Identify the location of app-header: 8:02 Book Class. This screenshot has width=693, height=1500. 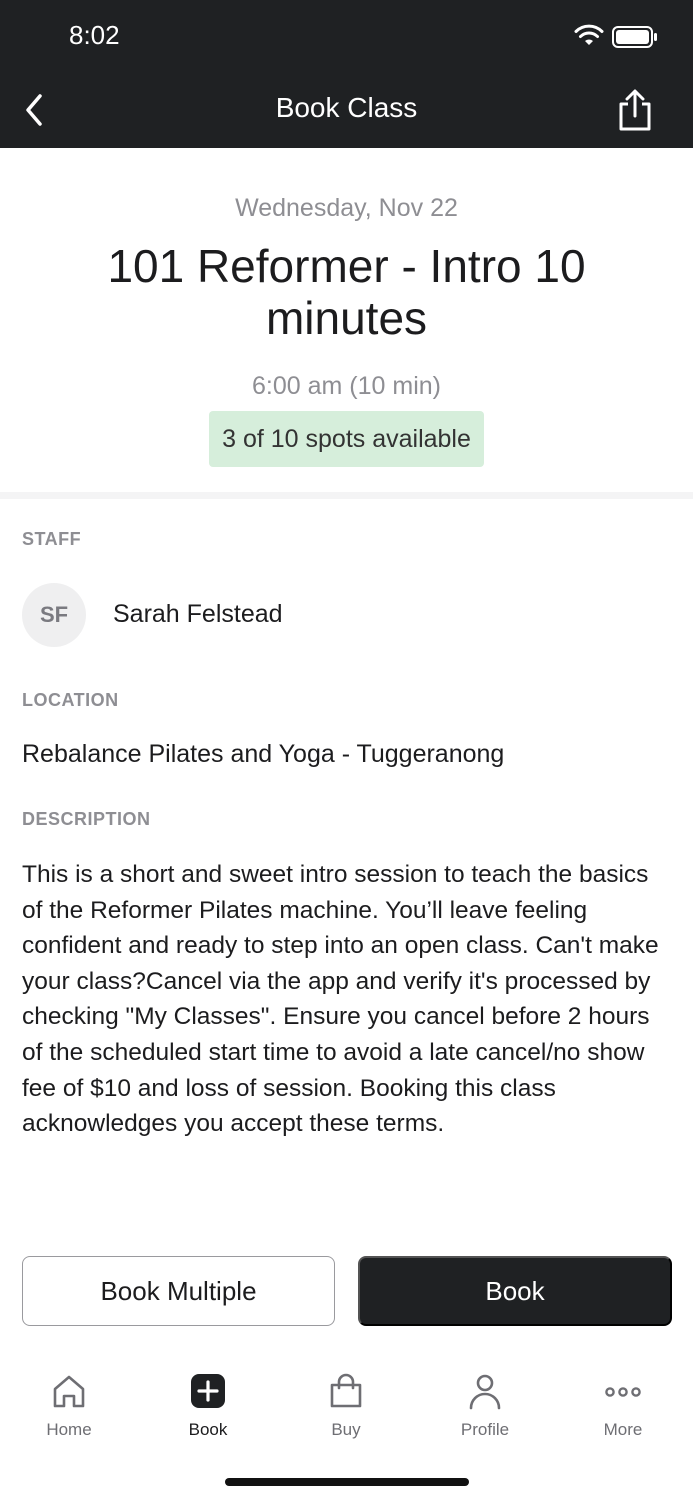
(346, 74).